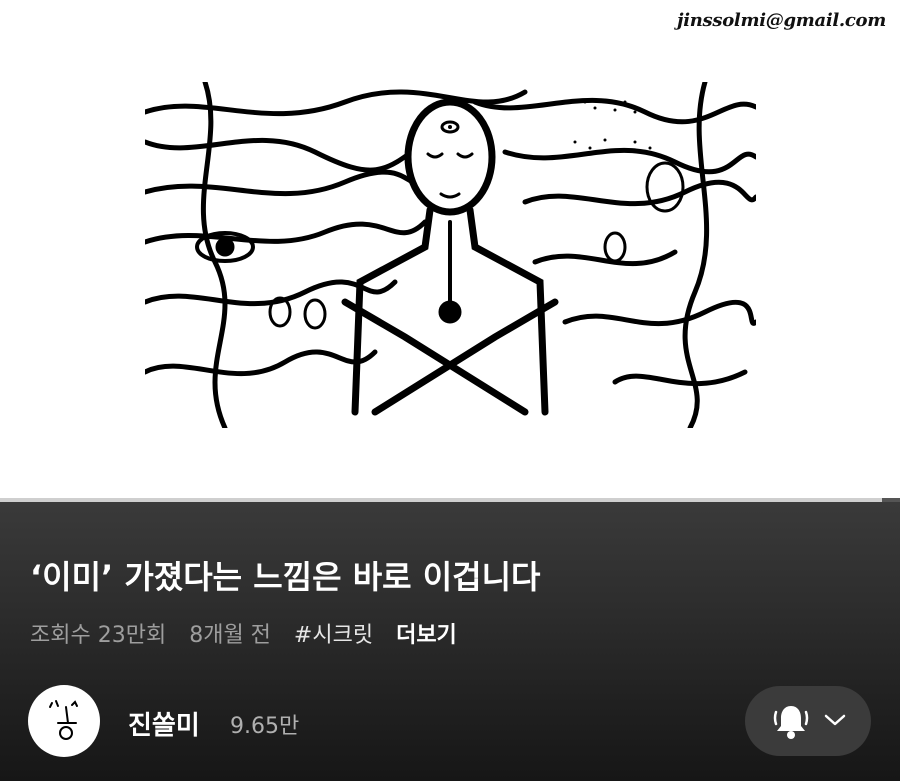 The height and width of the screenshot is (781, 900). I want to click on subscribe-notification-button, so click(808, 721).